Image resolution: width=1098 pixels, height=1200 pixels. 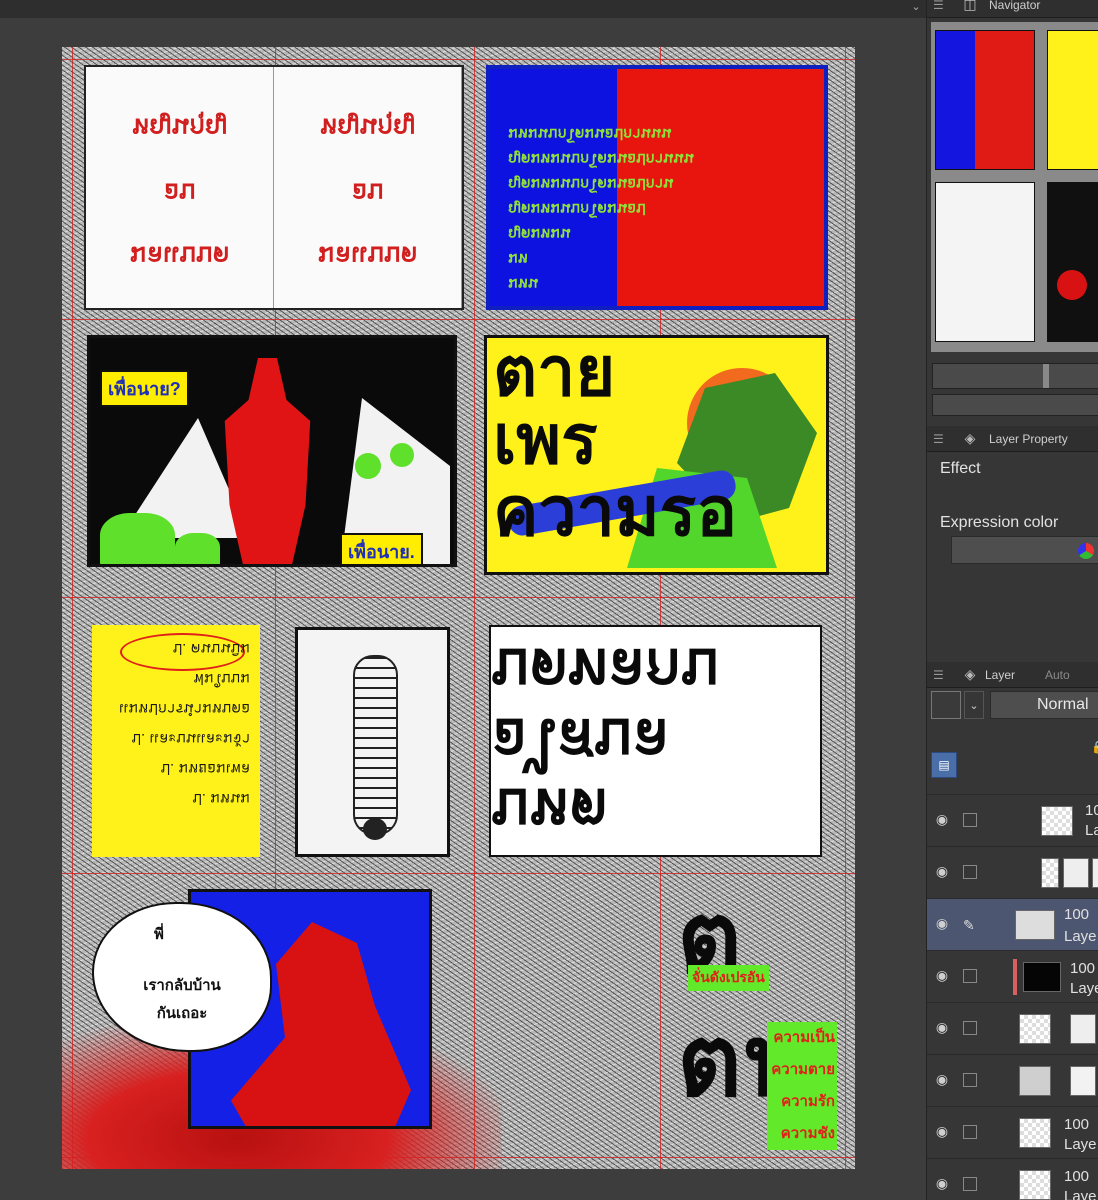 I want to click on slider-knob, so click(x=1046, y=376).